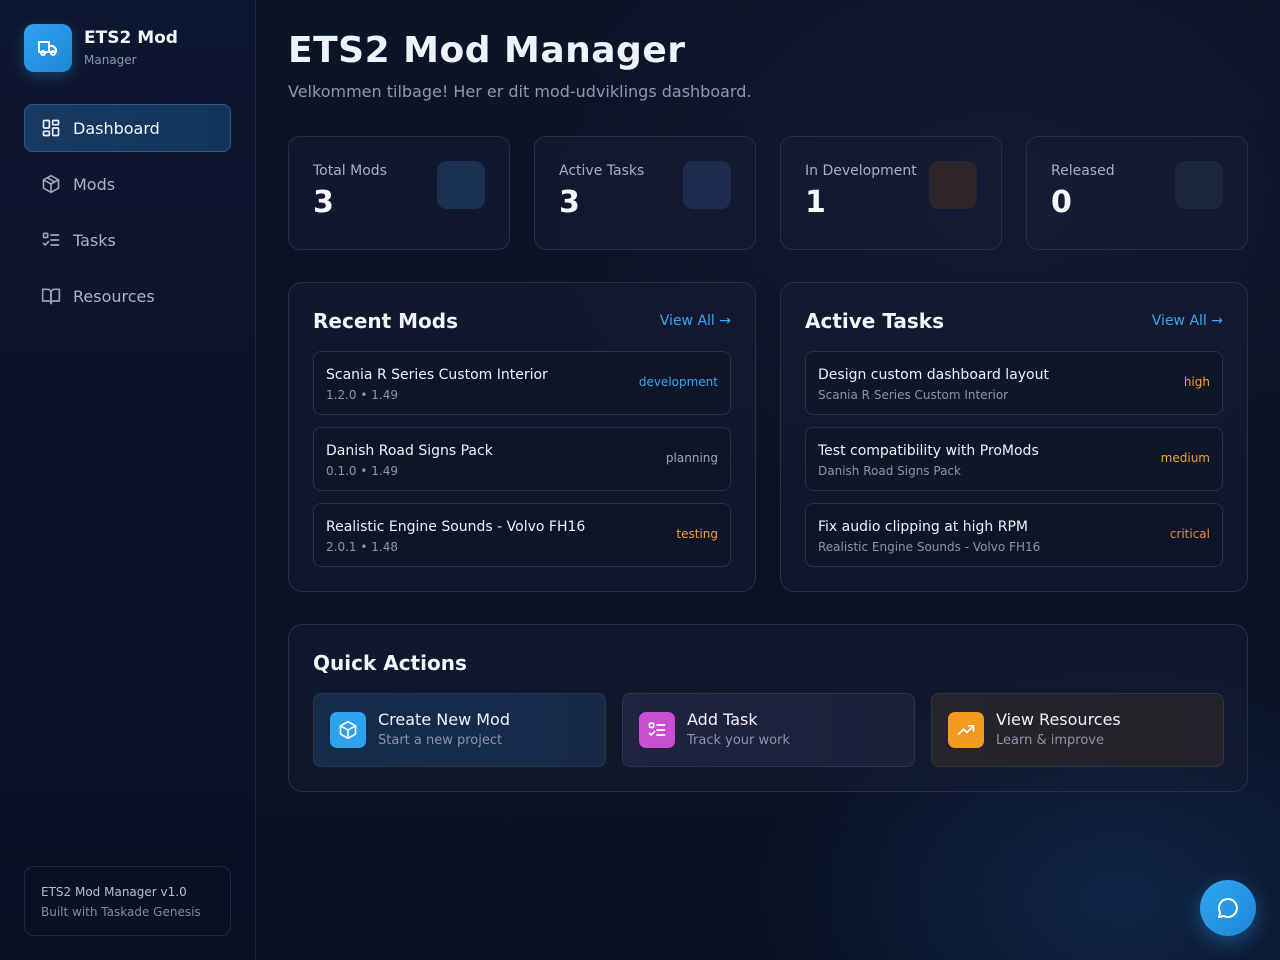 This screenshot has width=1280, height=960. What do you see at coordinates (933, 375) in the screenshot?
I see `task-name: Design custom dashboard layout` at bounding box center [933, 375].